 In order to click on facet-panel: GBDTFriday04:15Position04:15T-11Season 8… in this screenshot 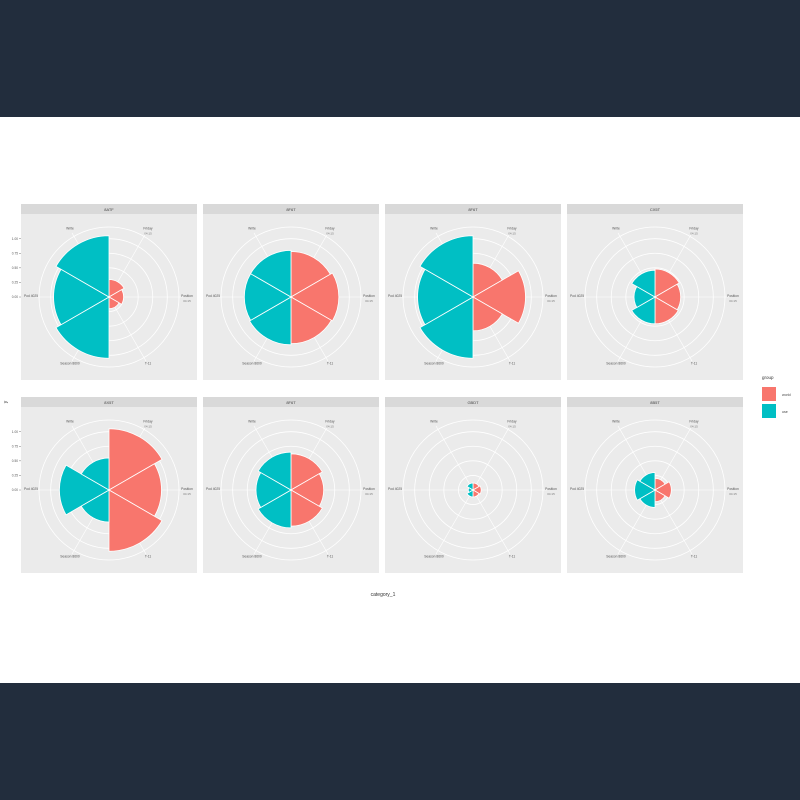, I will do `click(473, 485)`.